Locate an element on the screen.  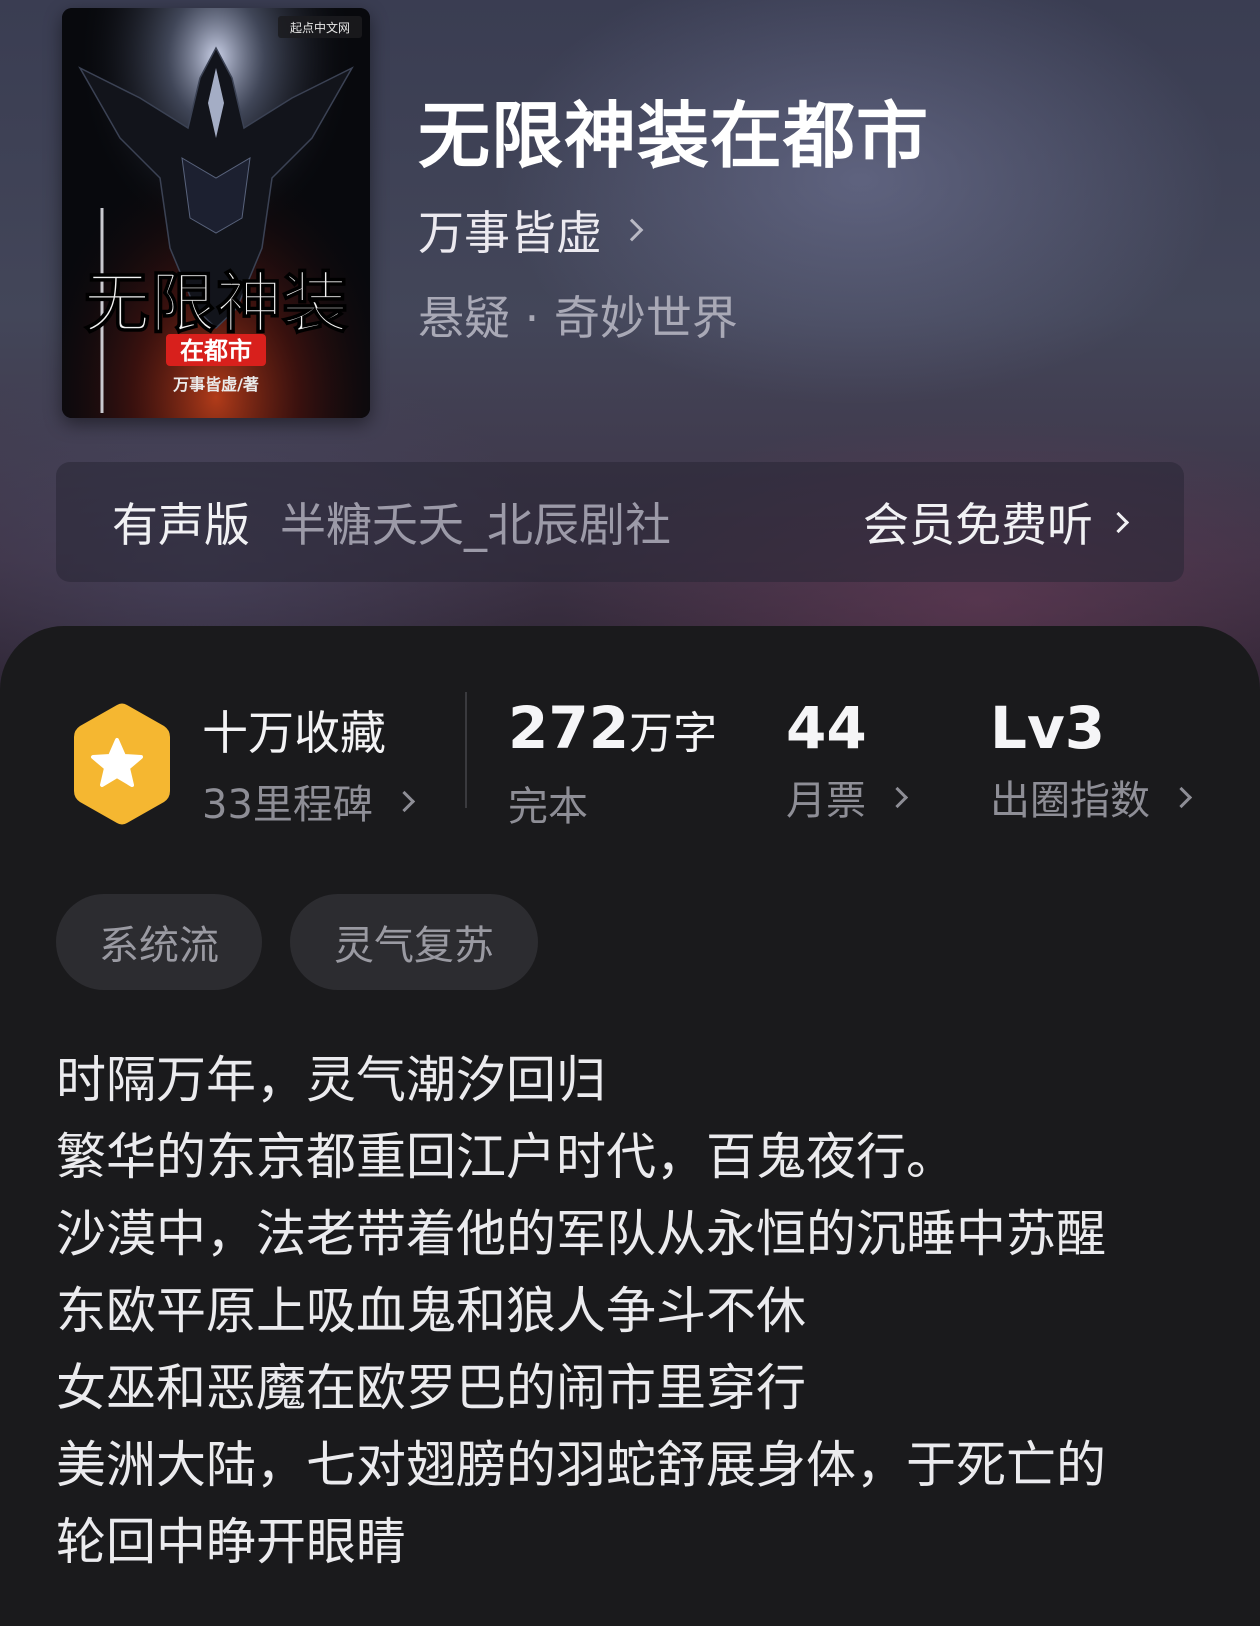
completion-status: 完本 is located at coordinates (548, 807).